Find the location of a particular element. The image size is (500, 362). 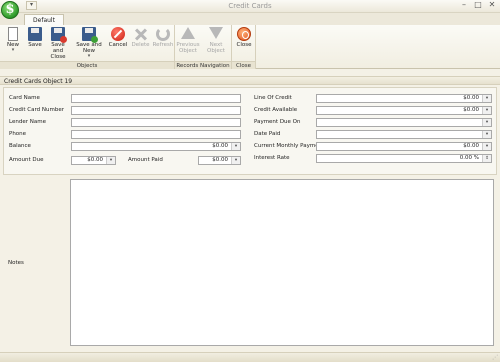

floppy-disk-icon is located at coordinates (35, 34).